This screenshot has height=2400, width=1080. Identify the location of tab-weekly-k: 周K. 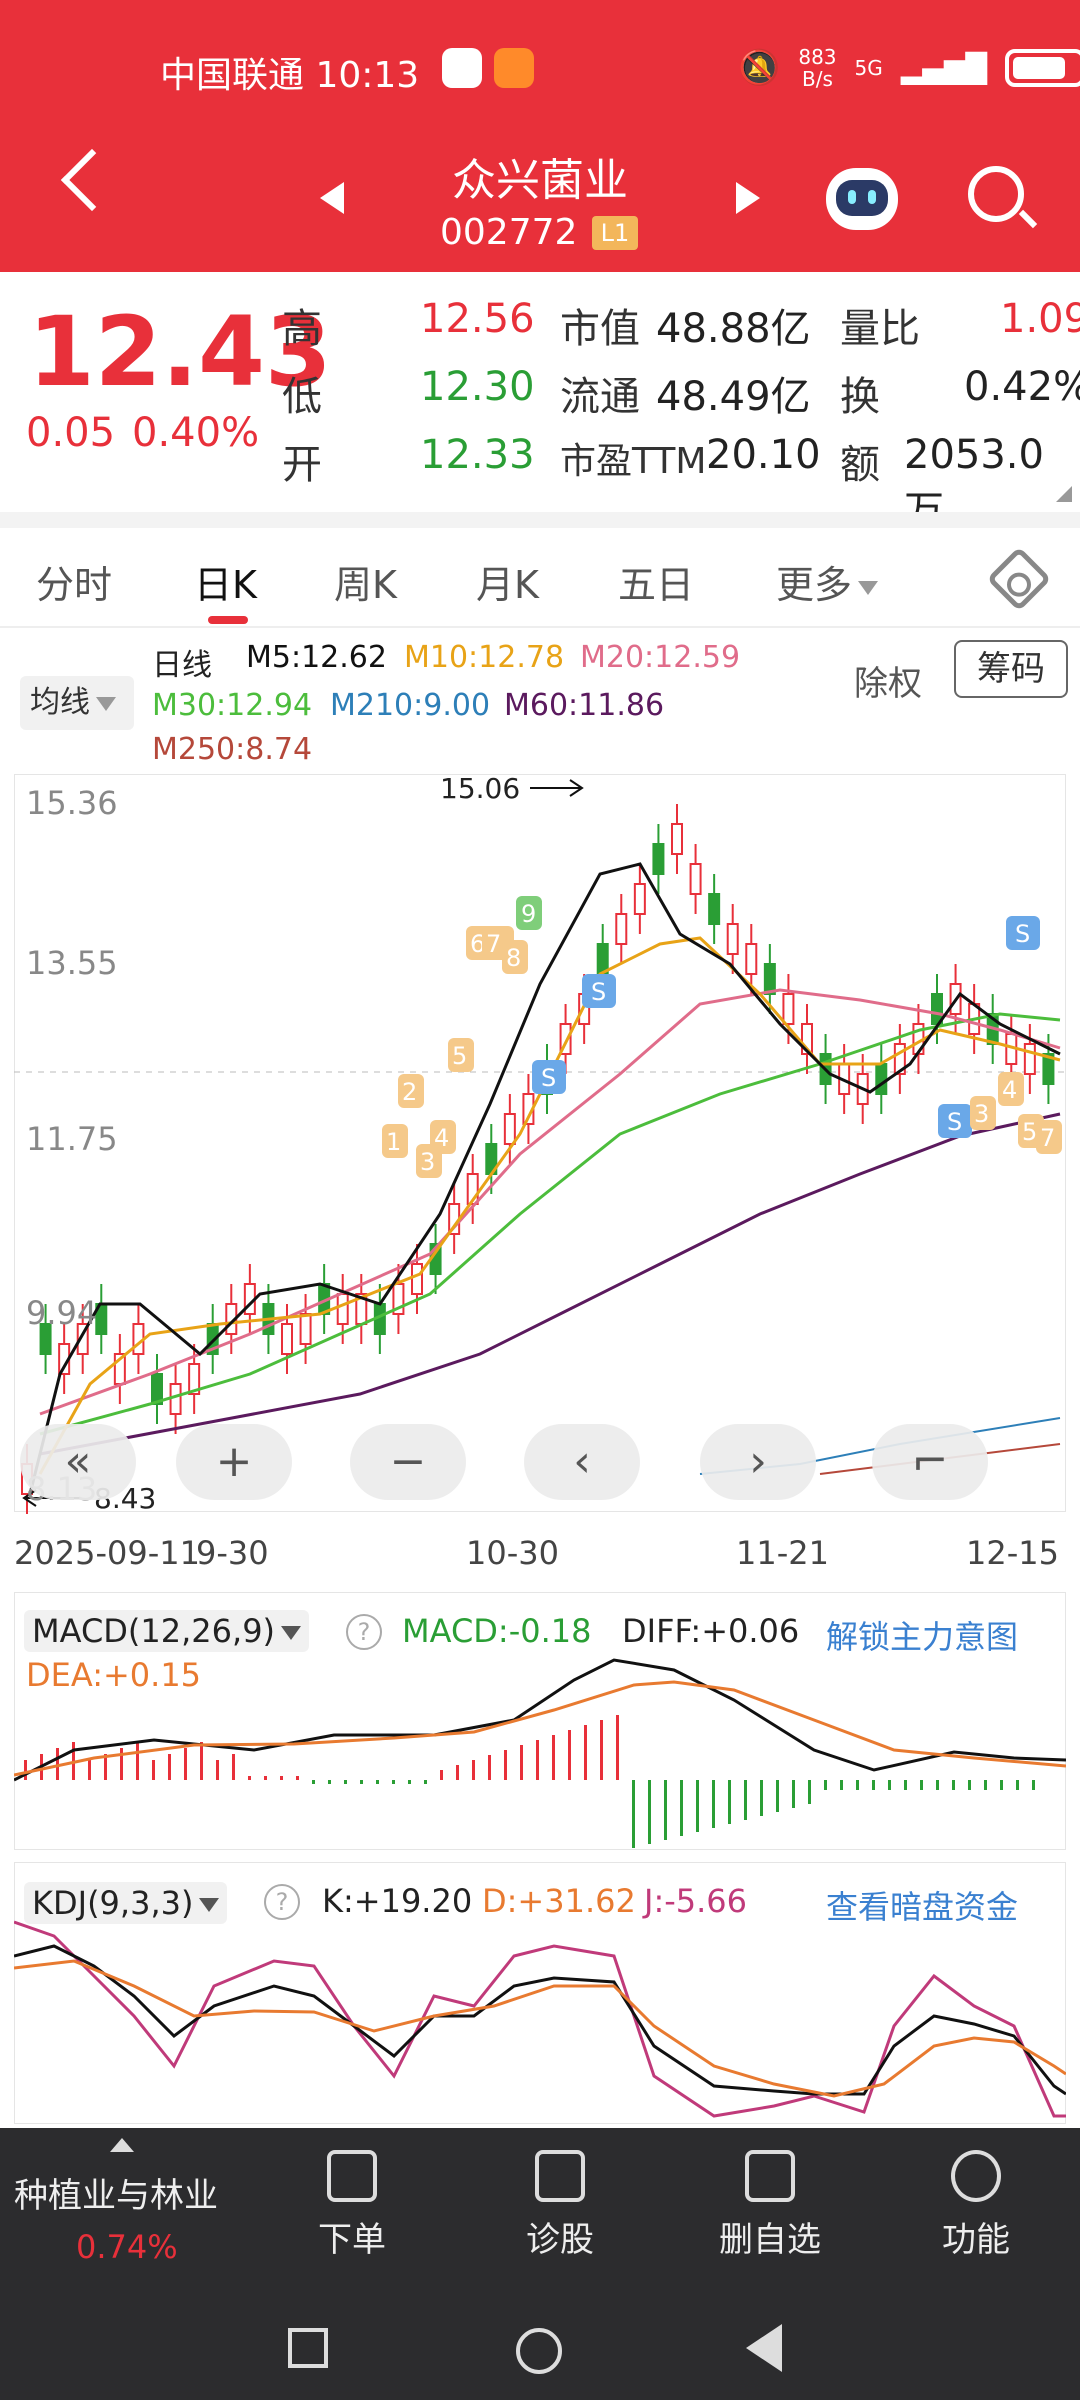
(365, 581).